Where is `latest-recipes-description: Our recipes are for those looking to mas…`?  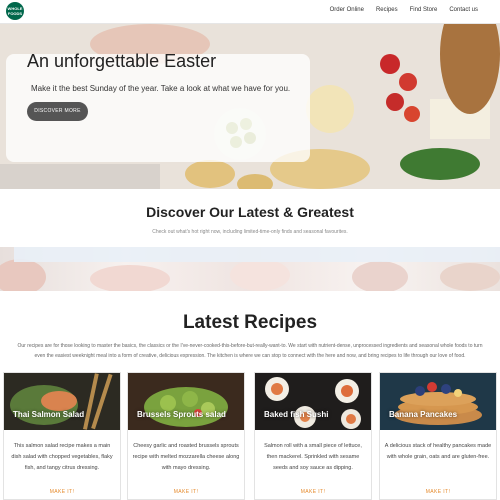
latest-recipes-description: Our recipes are for those looking to mas… is located at coordinates (250, 351).